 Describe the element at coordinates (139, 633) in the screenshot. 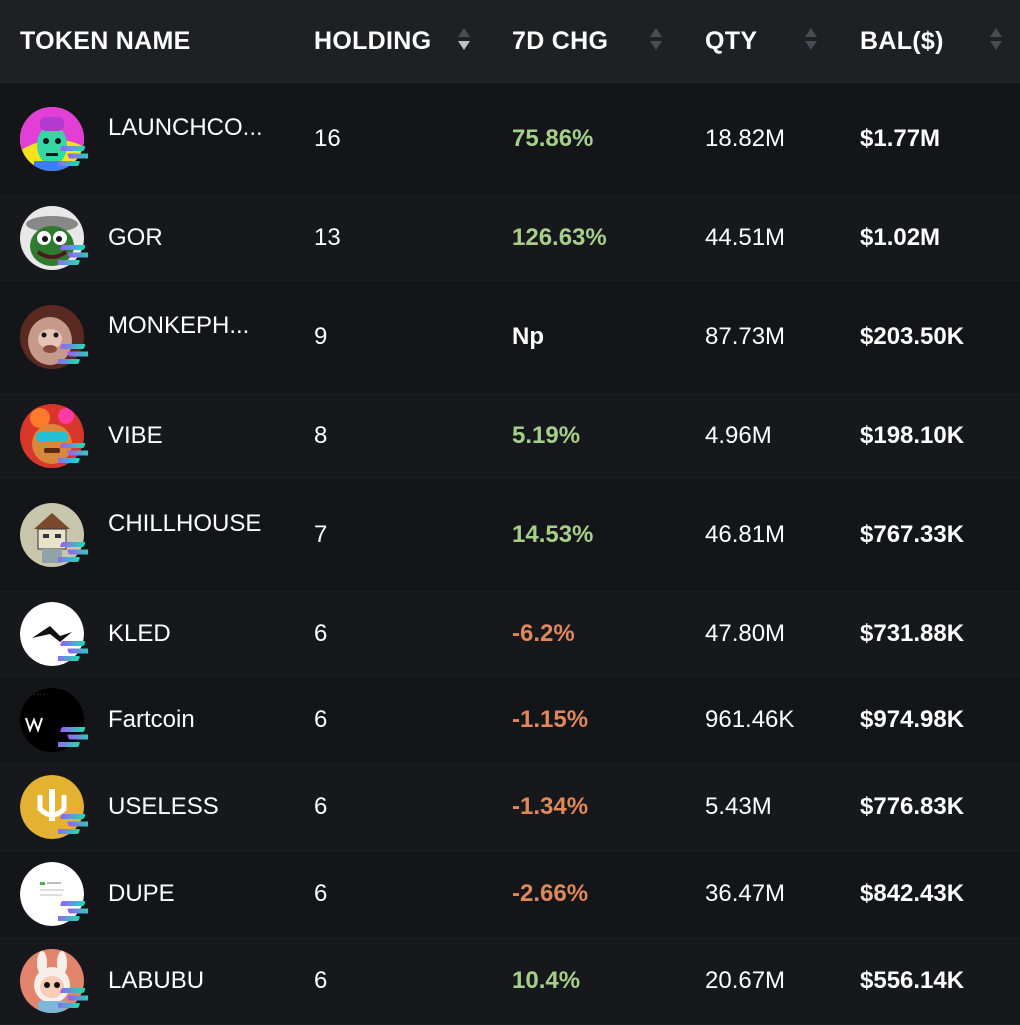

I see `token-name: KLED` at that location.